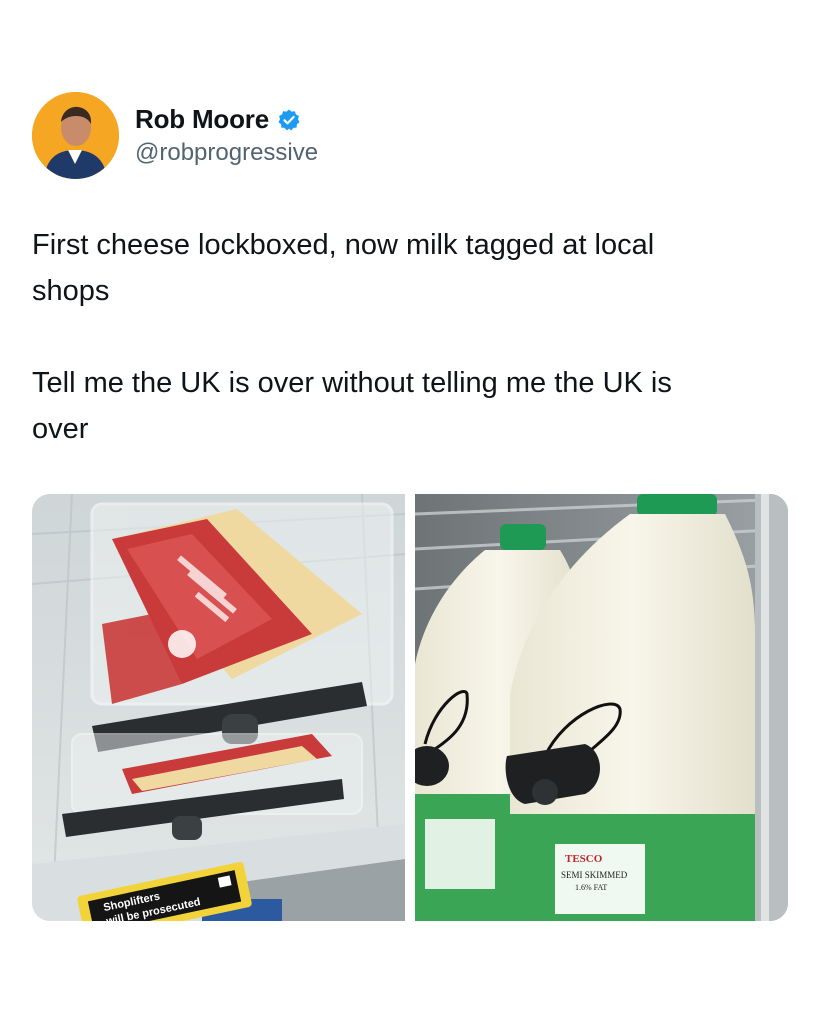  What do you see at coordinates (591, 887) in the screenshot?
I see `milk-fat-label: 1.6% FAT` at bounding box center [591, 887].